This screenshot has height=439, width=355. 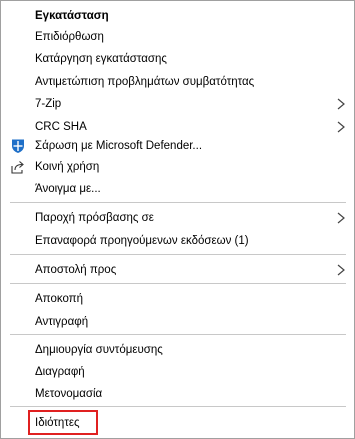 I want to click on menu-item-label: Επιδιόρθωση, so click(x=69, y=37).